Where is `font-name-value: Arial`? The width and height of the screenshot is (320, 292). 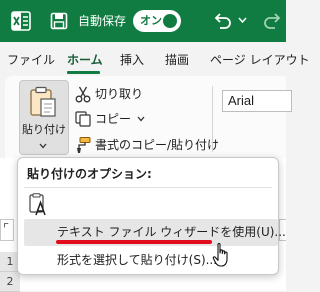 font-name-value: Arial is located at coordinates (241, 100).